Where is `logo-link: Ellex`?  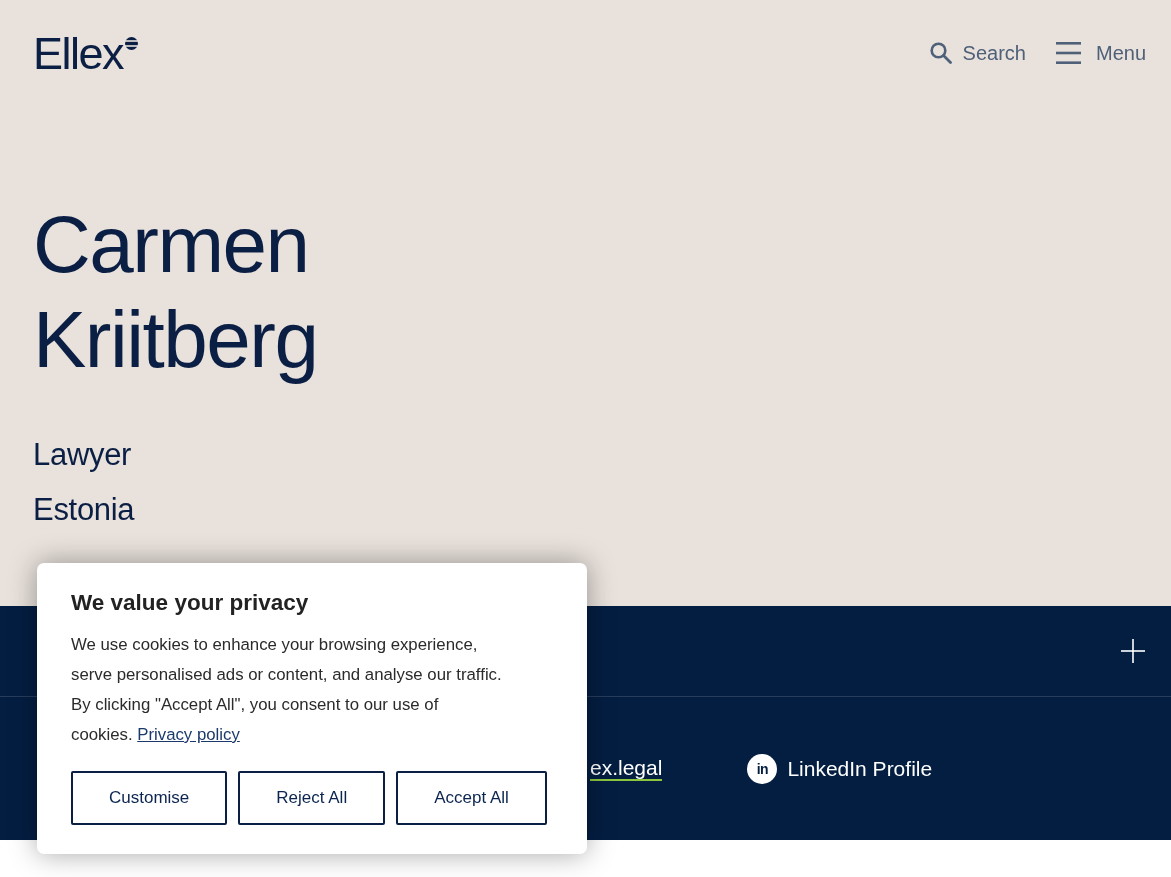 logo-link: Ellex is located at coordinates (86, 54).